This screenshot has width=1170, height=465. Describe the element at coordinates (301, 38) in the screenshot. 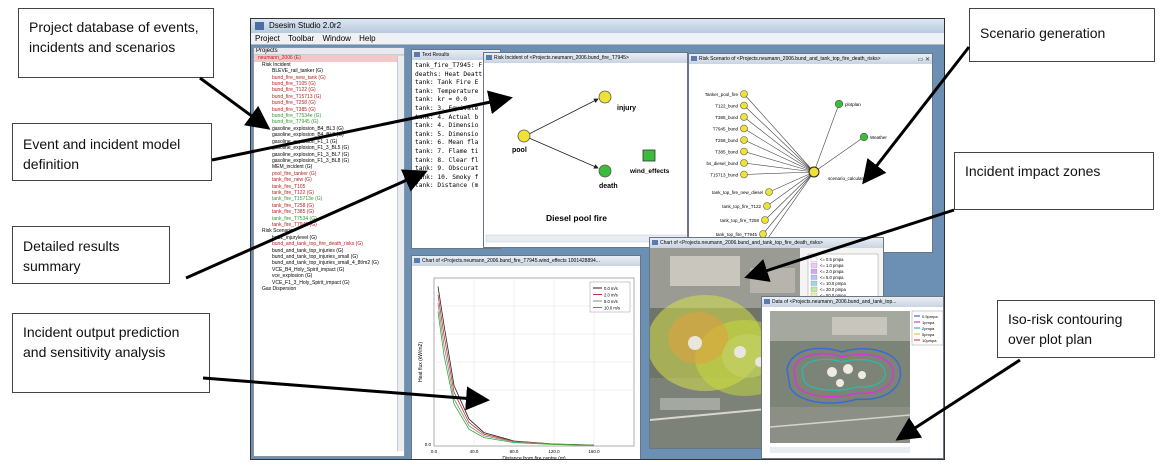

I see `menu-toolbar: Toolbar` at that location.